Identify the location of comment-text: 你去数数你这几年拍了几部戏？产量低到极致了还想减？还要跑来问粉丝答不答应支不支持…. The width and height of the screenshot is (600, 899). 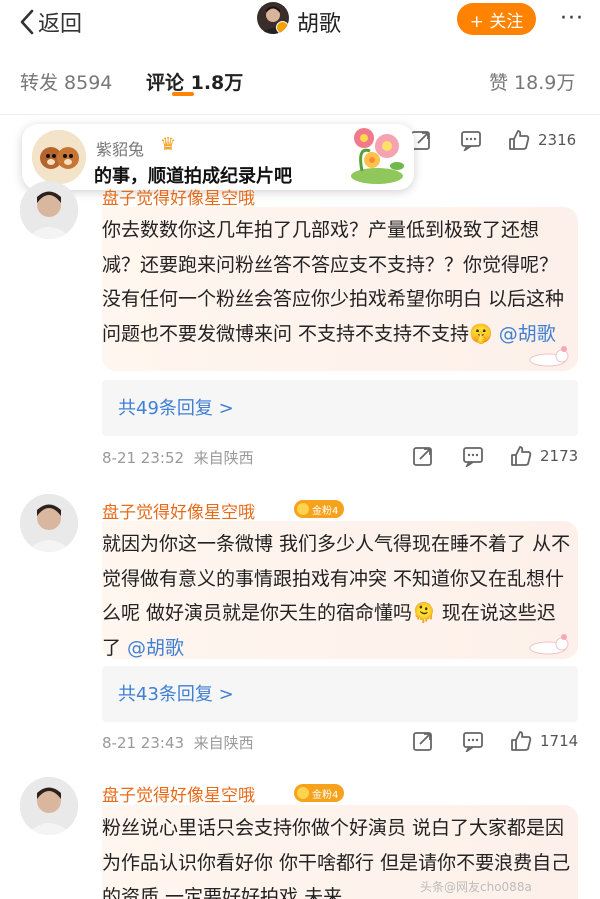
(333, 282).